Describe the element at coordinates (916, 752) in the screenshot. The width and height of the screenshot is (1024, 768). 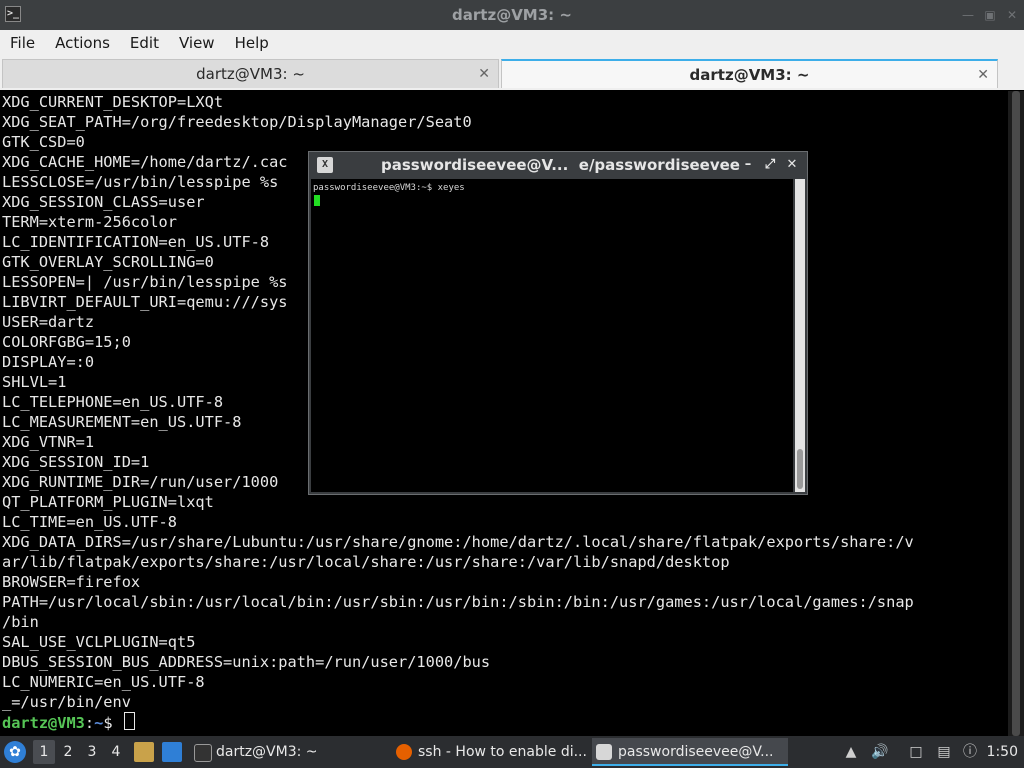
I see `network-icon: □` at that location.